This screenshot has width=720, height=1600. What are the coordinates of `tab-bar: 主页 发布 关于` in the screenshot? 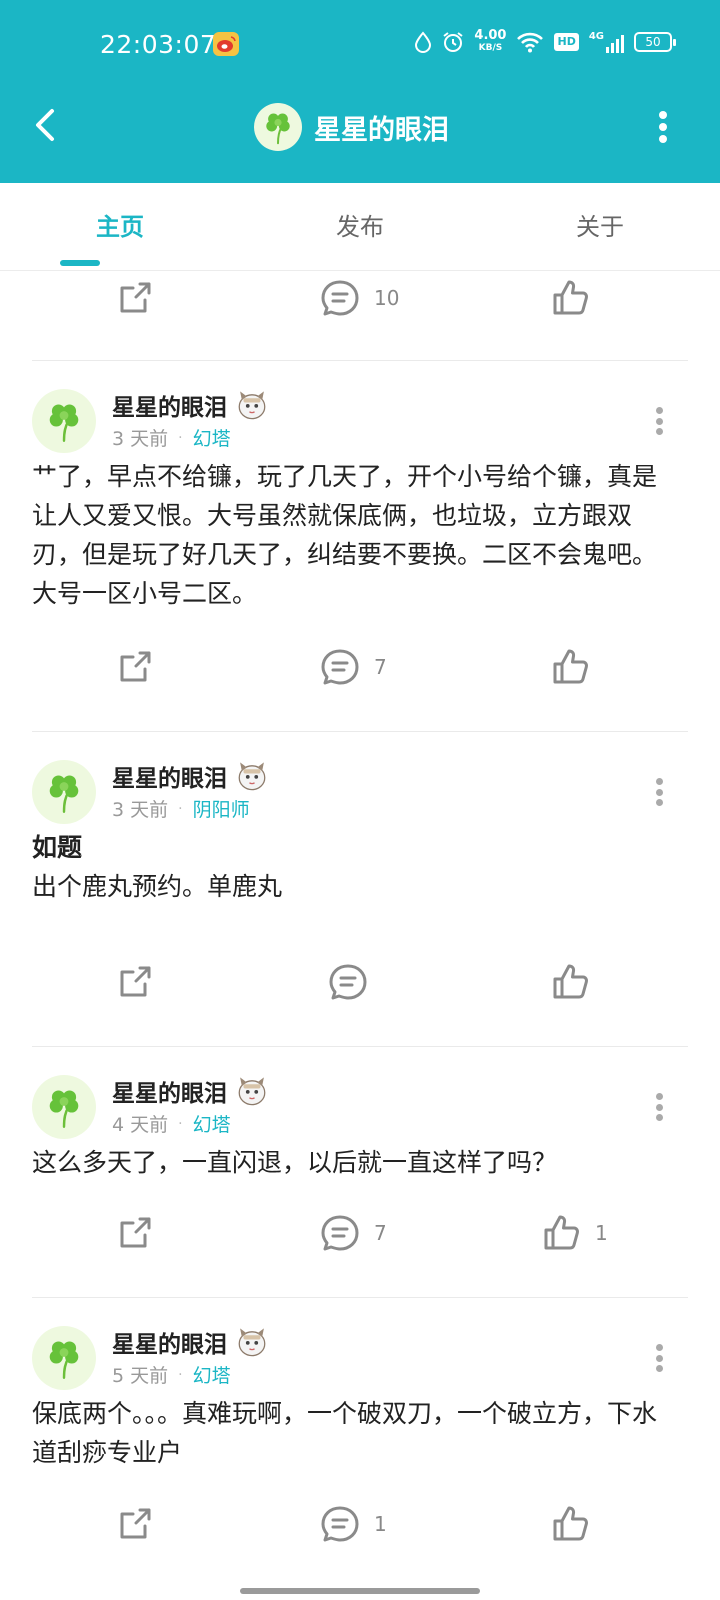 It's located at (360, 227).